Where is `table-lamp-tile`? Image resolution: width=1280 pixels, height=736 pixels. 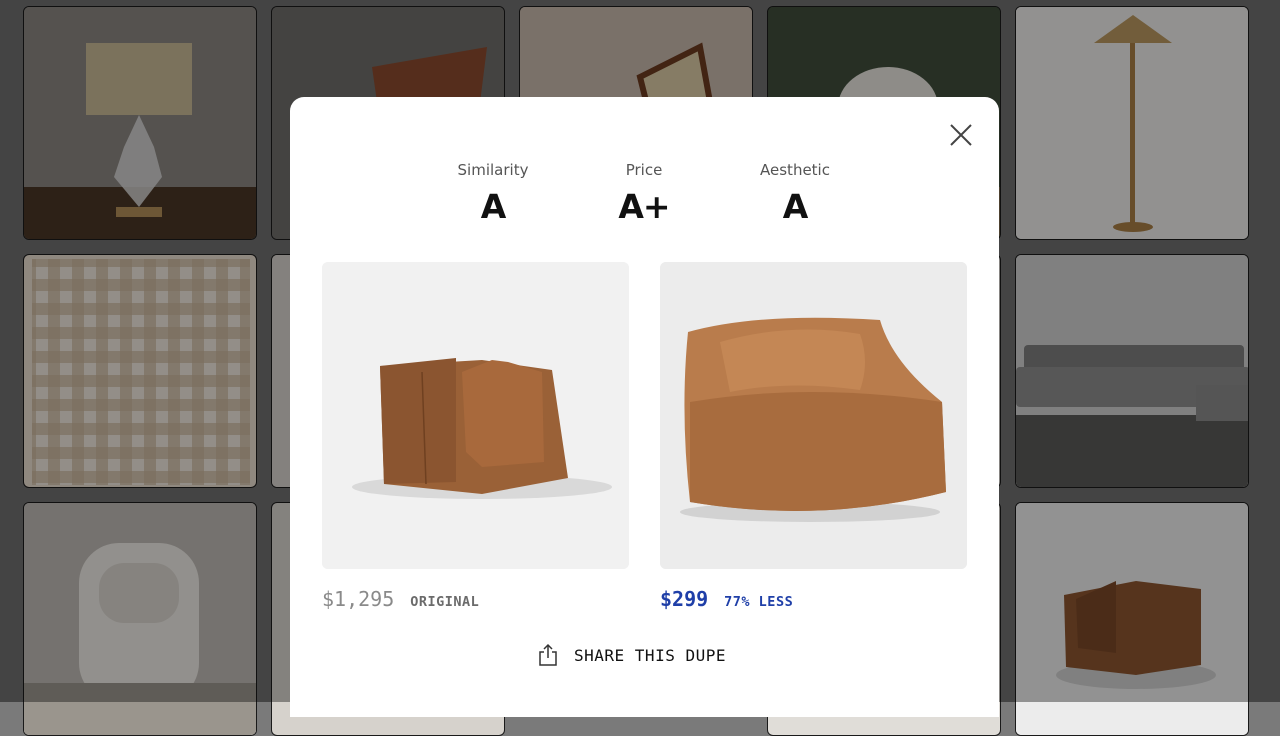
table-lamp-tile is located at coordinates (140, 123).